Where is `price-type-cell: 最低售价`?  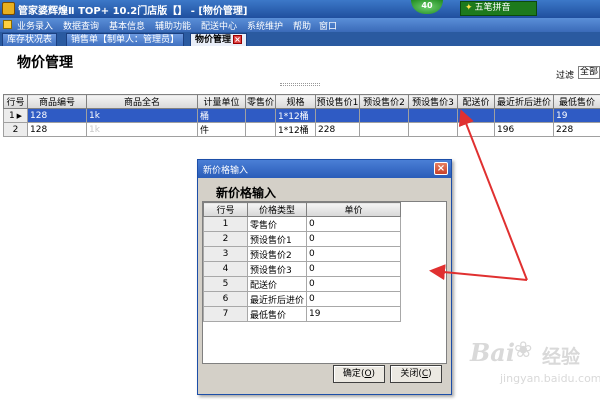
price-type-cell: 最低售价 is located at coordinates (277, 314).